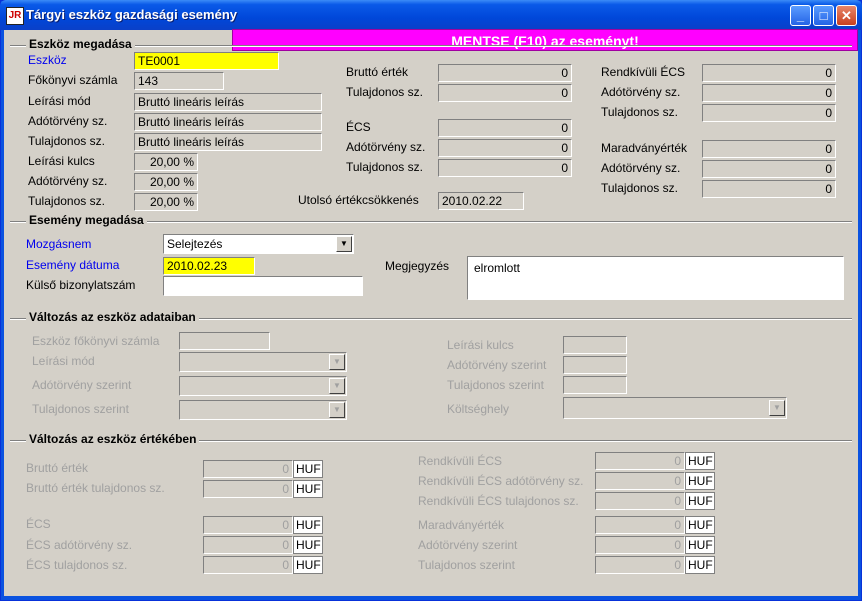 The height and width of the screenshot is (601, 862). I want to click on ve-marad-tul-field: 0, so click(640, 565).